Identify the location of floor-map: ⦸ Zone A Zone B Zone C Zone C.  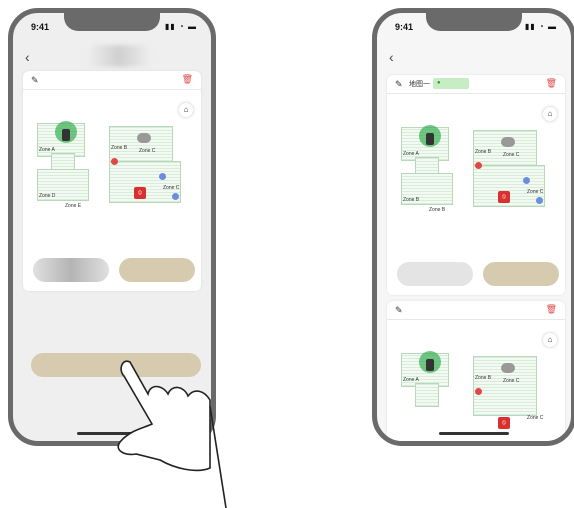
(477, 391).